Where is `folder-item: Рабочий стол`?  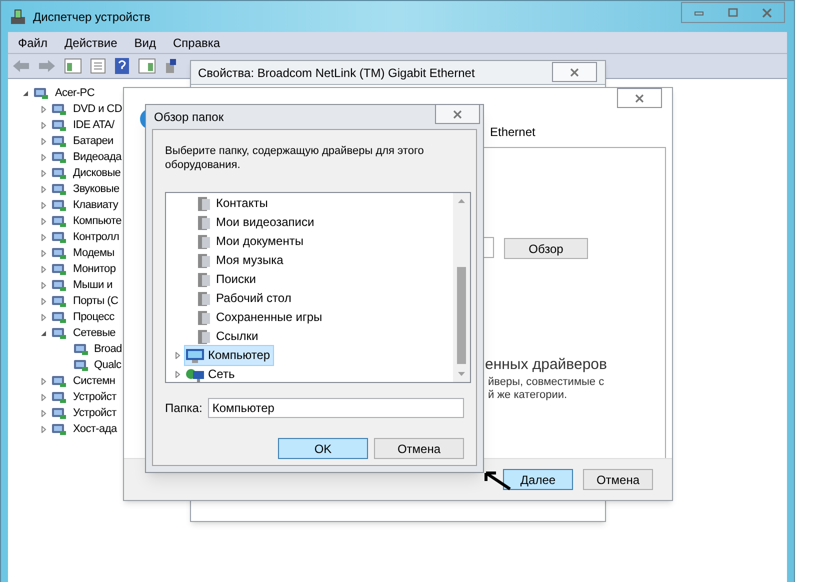
folder-item: Рабочий стол is located at coordinates (254, 298).